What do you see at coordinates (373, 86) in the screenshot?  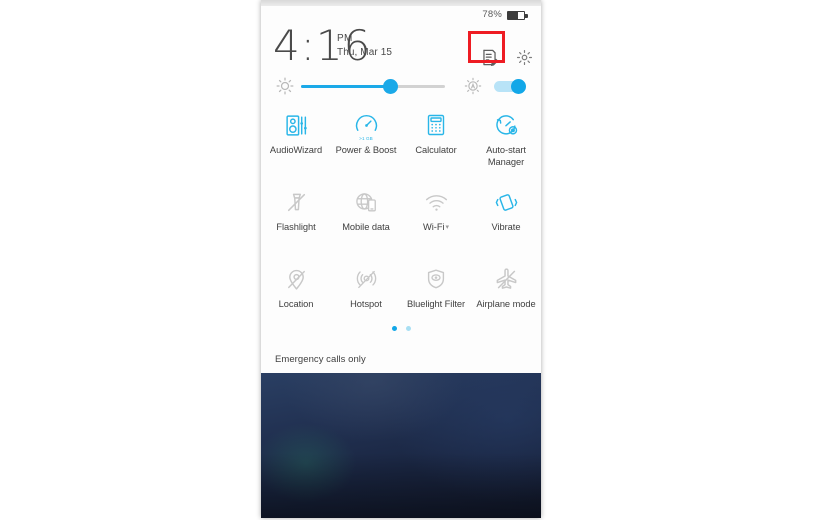 I see `brightness-slider` at bounding box center [373, 86].